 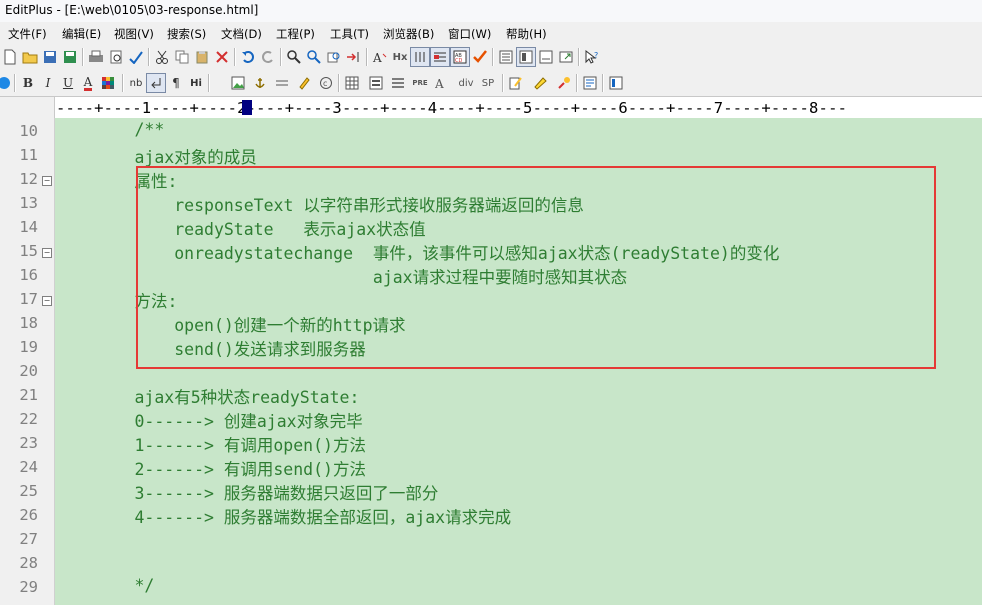 I want to click on paste-icon, so click(x=202, y=57).